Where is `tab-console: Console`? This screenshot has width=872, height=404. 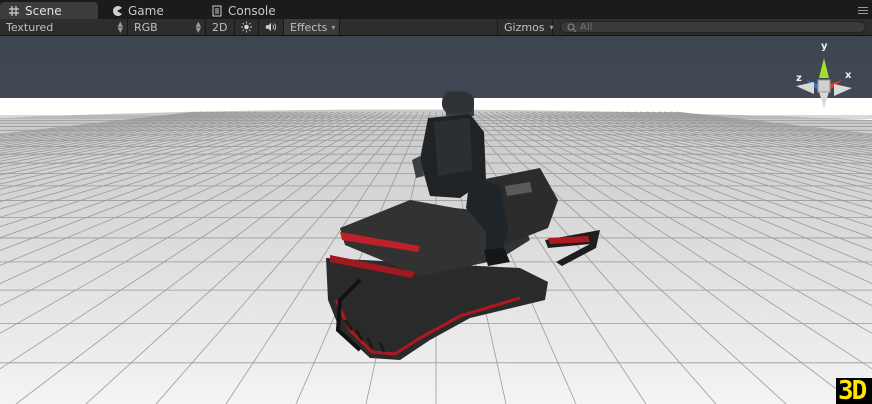
tab-console: Console is located at coordinates (253, 10).